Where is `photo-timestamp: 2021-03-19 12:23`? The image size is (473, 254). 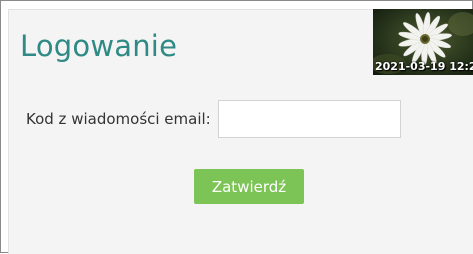 photo-timestamp: 2021-03-19 12:23 is located at coordinates (424, 66).